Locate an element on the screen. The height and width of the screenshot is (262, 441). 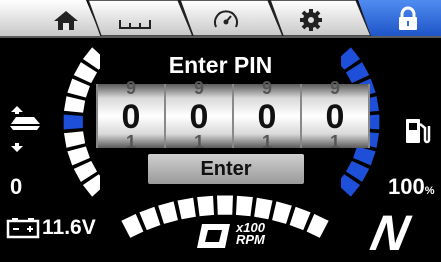
tab-bar is located at coordinates (220, 19).